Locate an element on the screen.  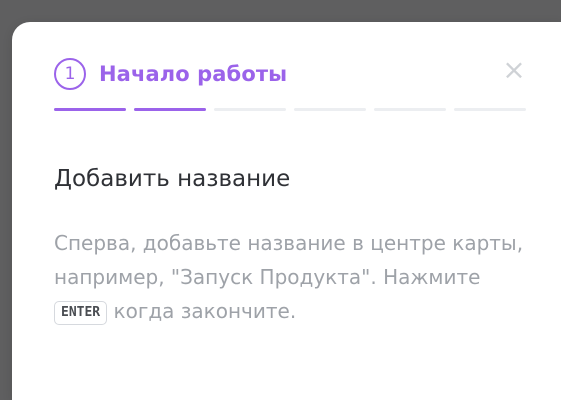
enter-key-badge: ENTER is located at coordinates (81, 313).